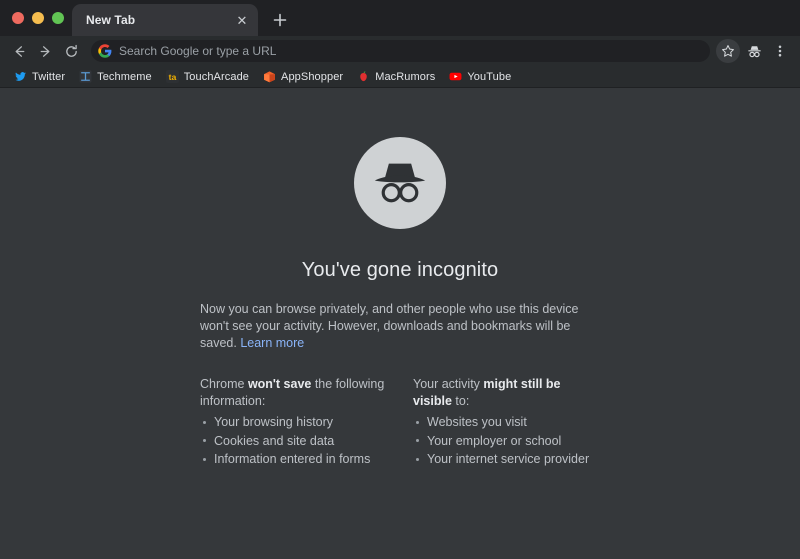  Describe the element at coordinates (49, 76) in the screenshot. I see `bookmark-label: Twitter` at that location.